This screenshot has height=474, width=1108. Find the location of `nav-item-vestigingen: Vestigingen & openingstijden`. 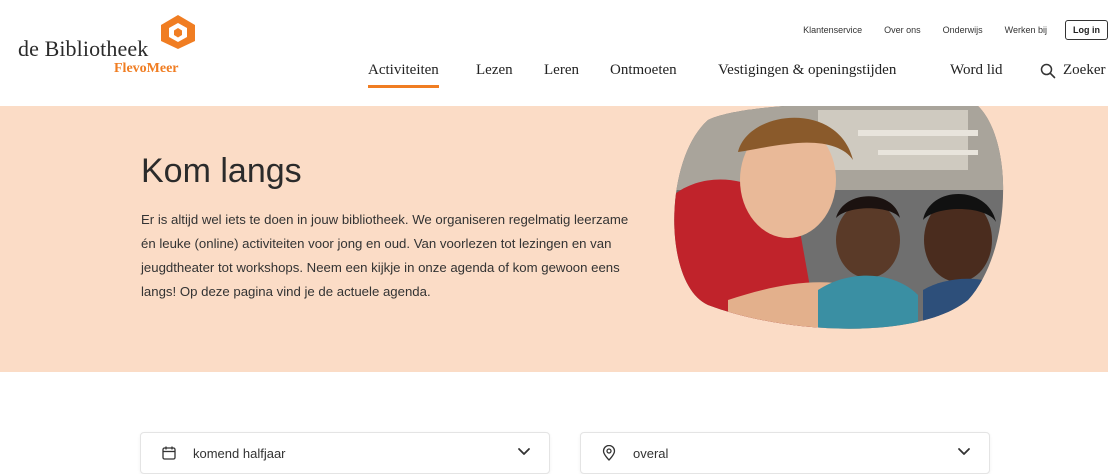

nav-item-vestigingen: Vestigingen & openingstijden is located at coordinates (807, 70).